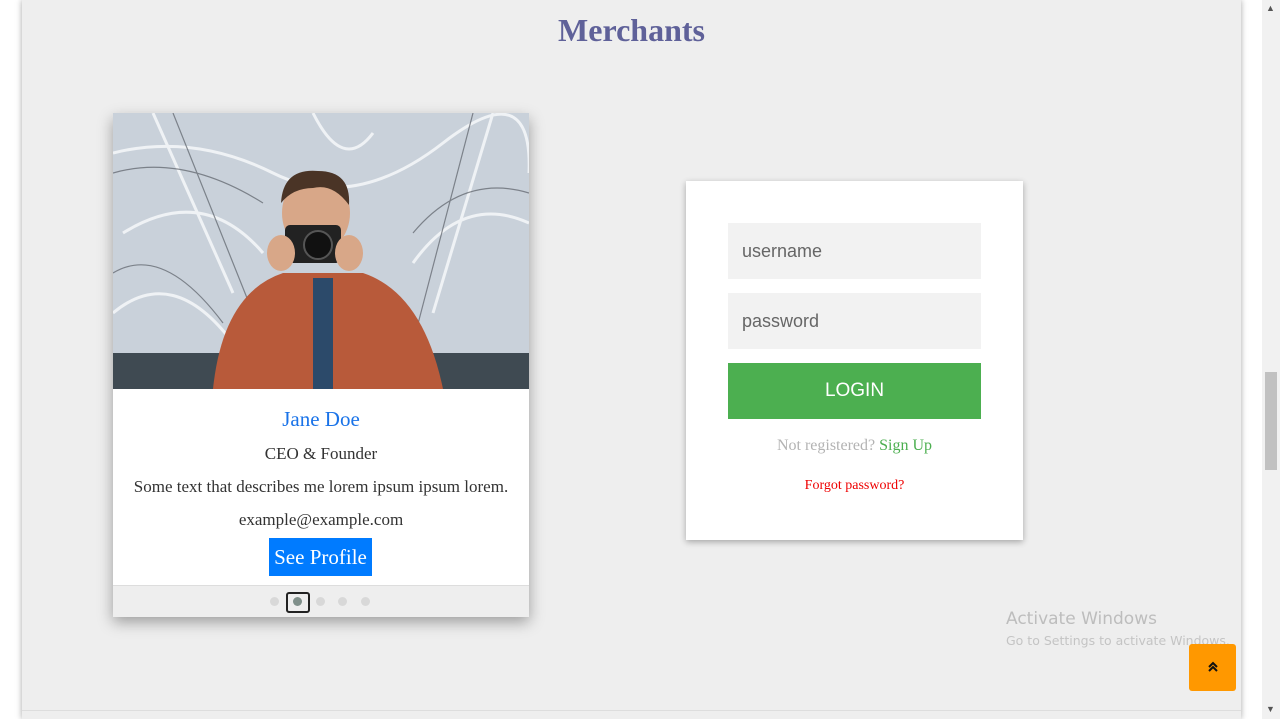 This screenshot has width=1280, height=719. I want to click on sign-up-link: Sign Up, so click(905, 445).